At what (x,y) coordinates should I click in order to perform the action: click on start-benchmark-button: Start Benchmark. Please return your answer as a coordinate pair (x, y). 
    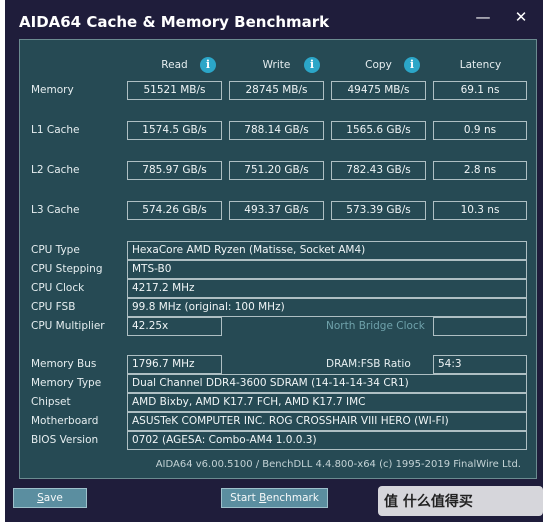
    Looking at the image, I should click on (274, 498).